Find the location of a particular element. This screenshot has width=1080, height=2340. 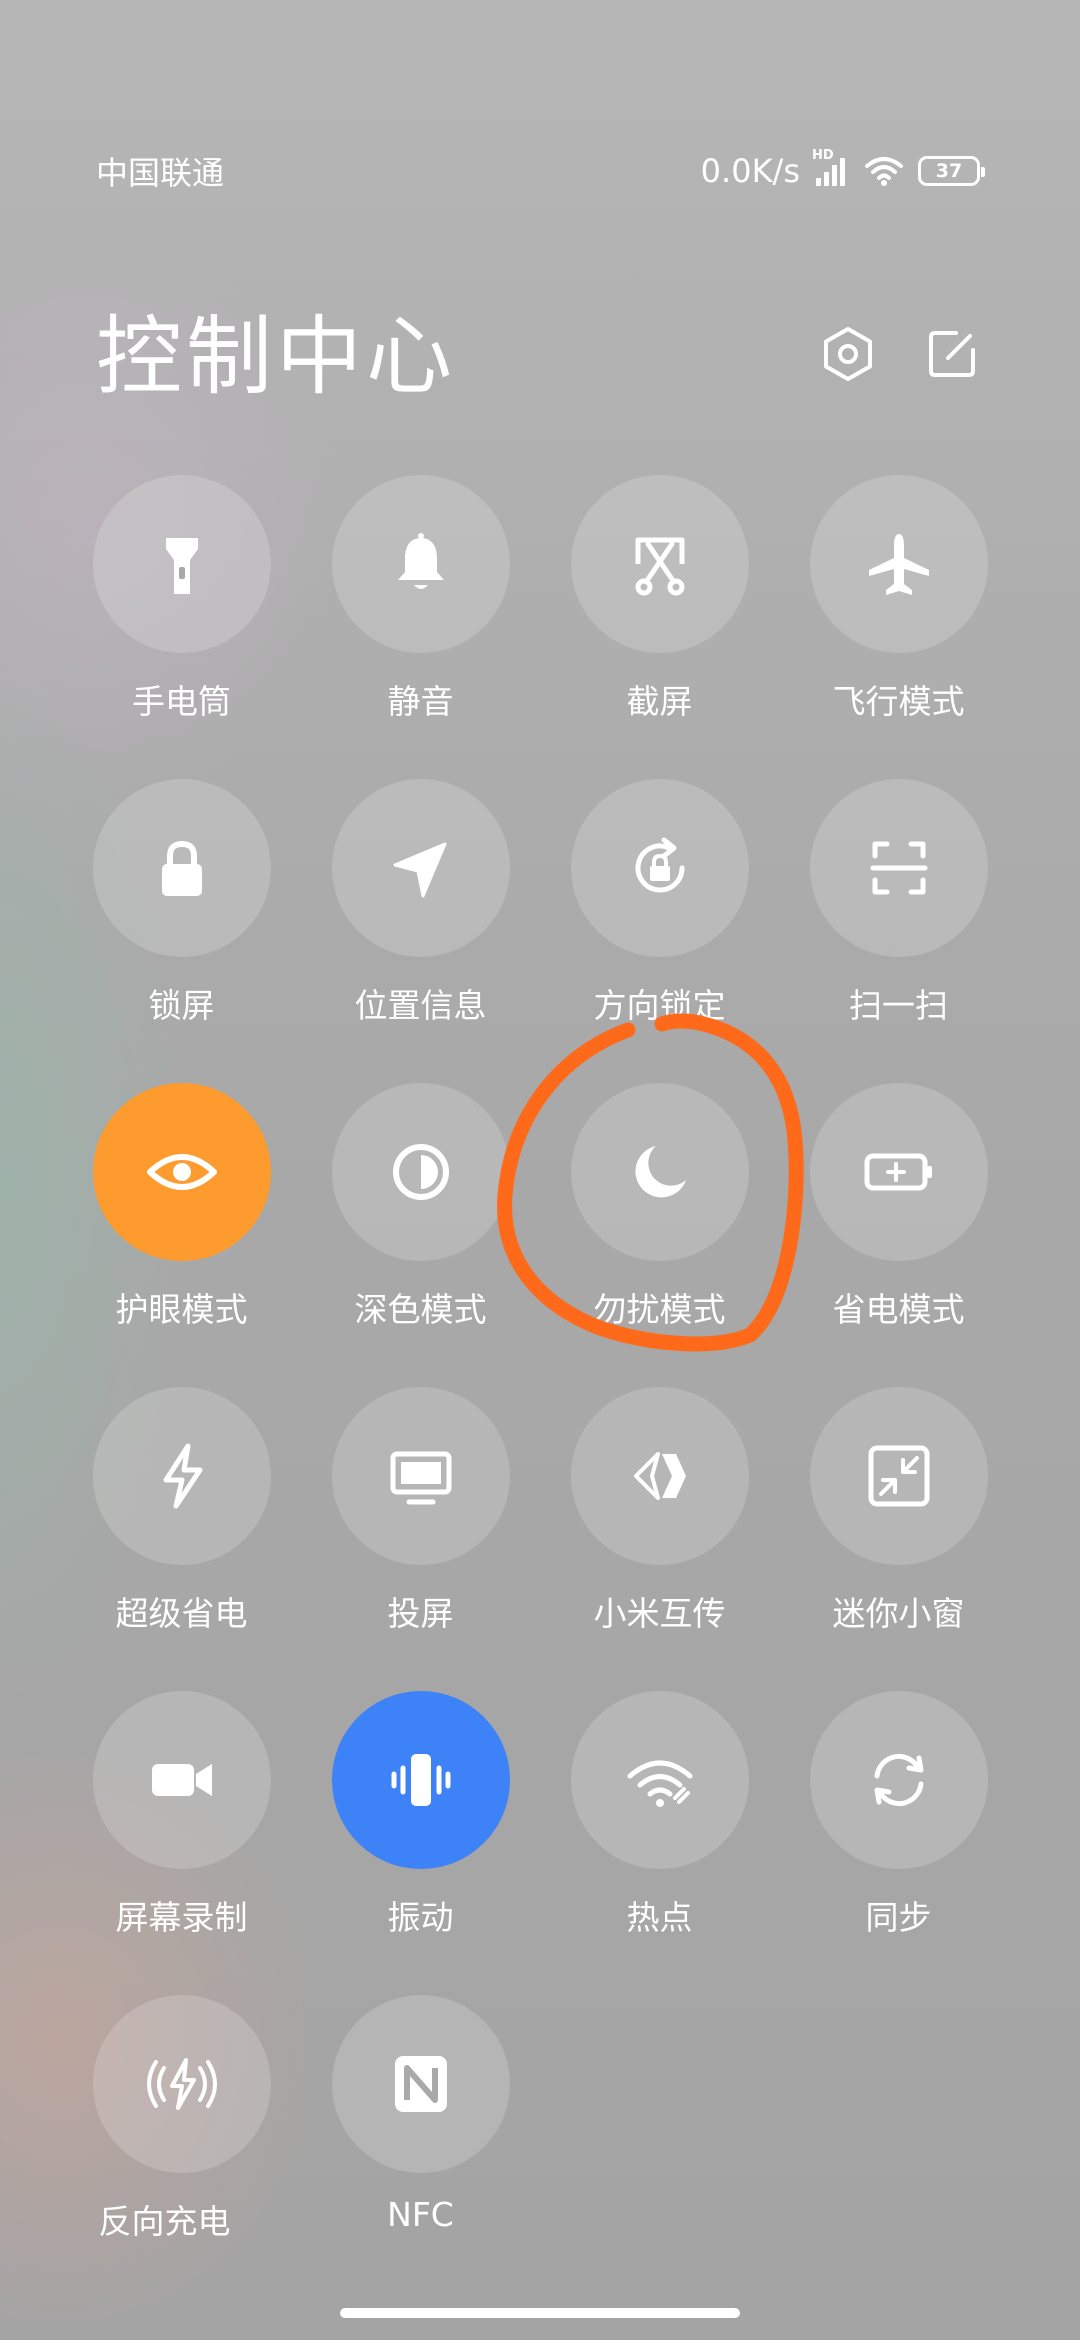

tile-label: 小米互传 is located at coordinates (659, 1613).